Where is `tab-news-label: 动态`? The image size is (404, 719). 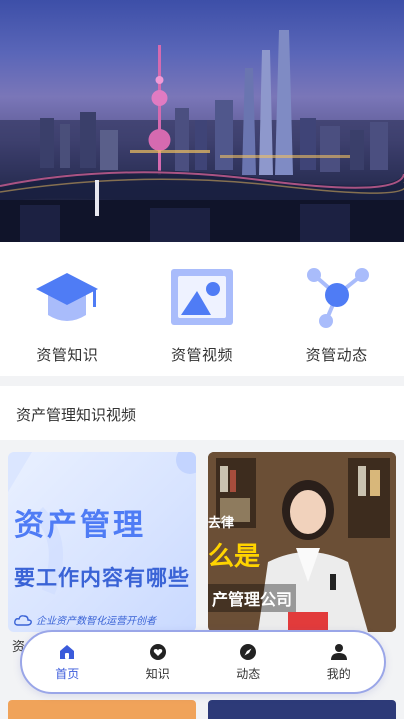 tab-news-label: 动态 is located at coordinates (248, 673).